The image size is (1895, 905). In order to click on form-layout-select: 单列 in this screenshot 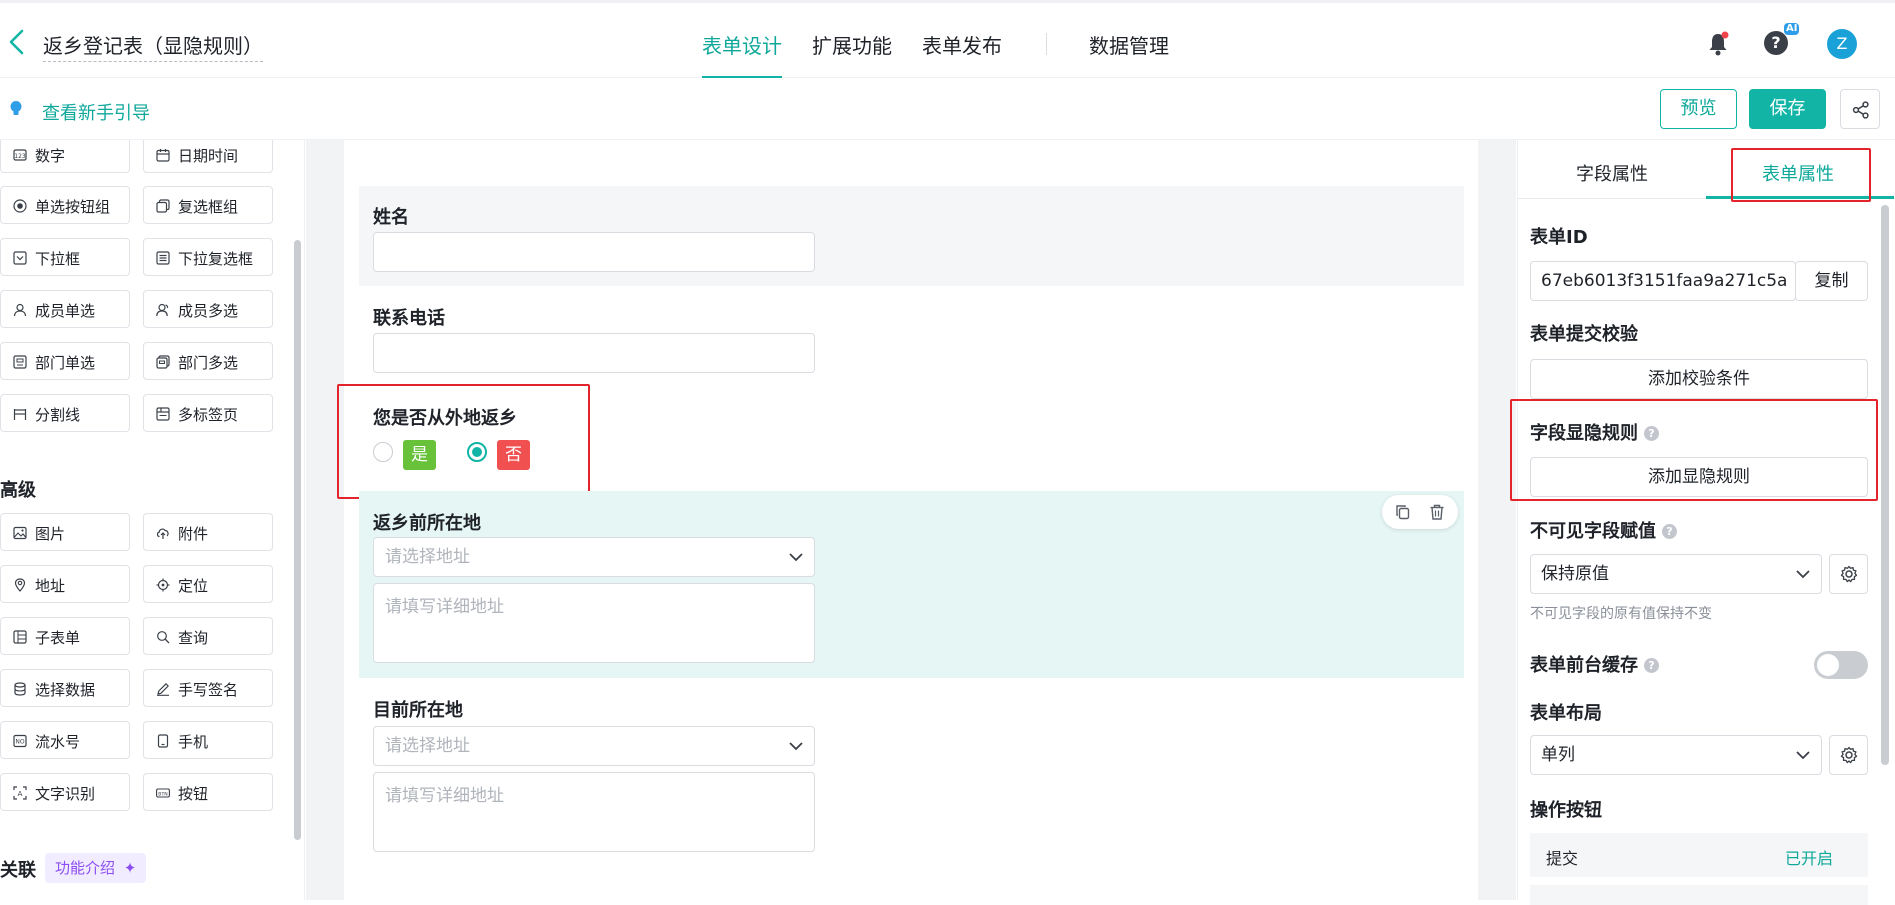, I will do `click(1676, 755)`.